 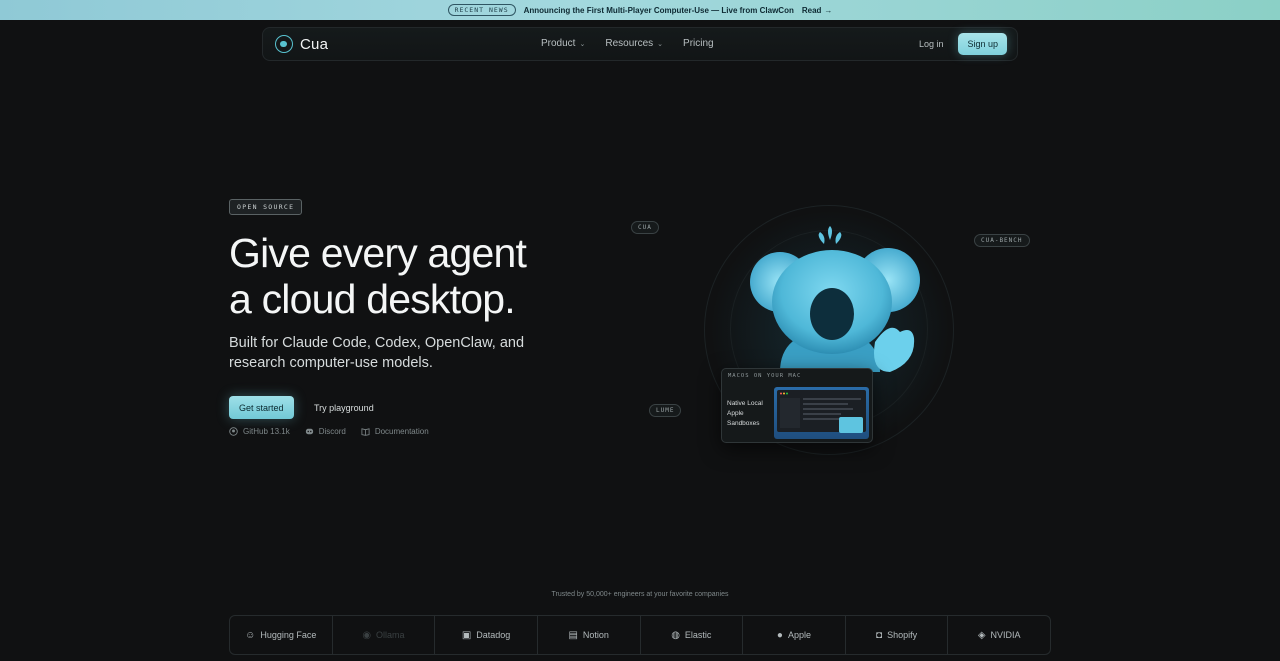 I want to click on nav-product-label: Product, so click(x=558, y=43).